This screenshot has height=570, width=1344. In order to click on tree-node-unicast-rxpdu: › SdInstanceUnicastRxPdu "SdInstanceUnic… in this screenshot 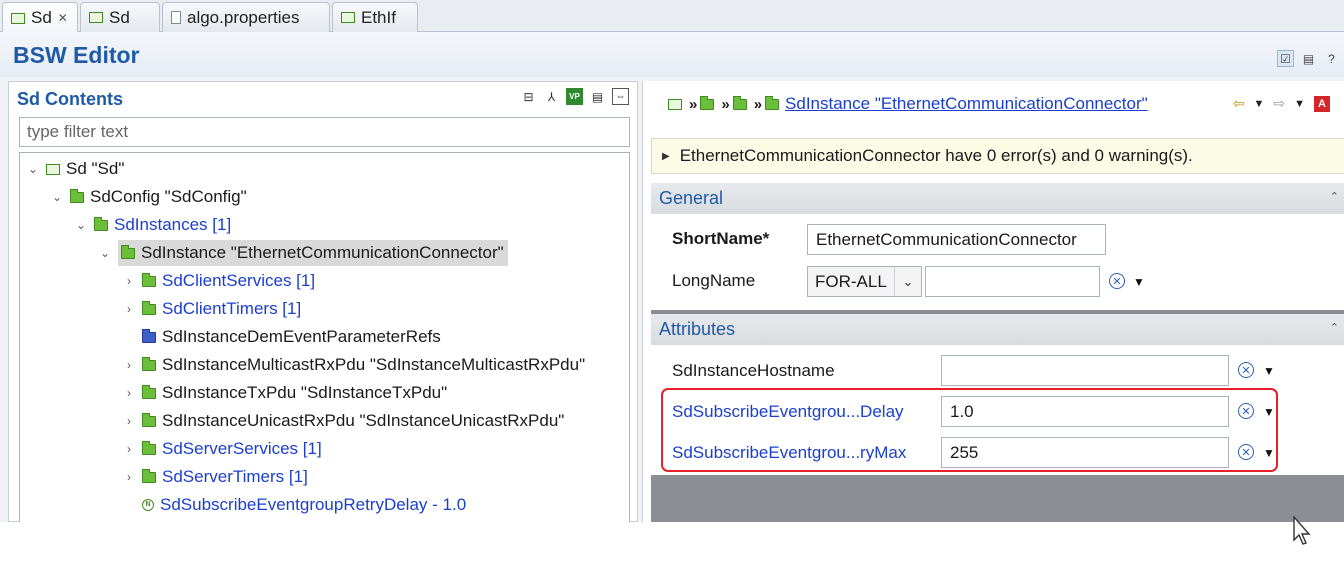, I will do `click(343, 421)`.